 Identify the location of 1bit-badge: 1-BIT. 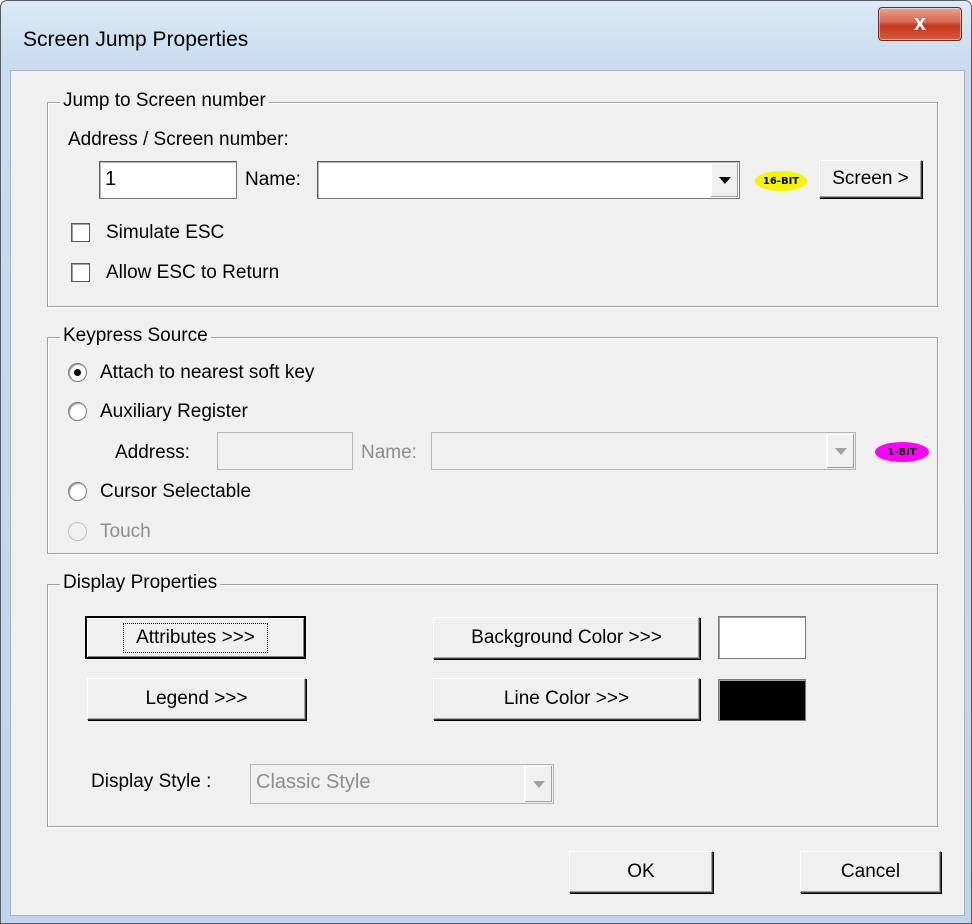
(902, 452).